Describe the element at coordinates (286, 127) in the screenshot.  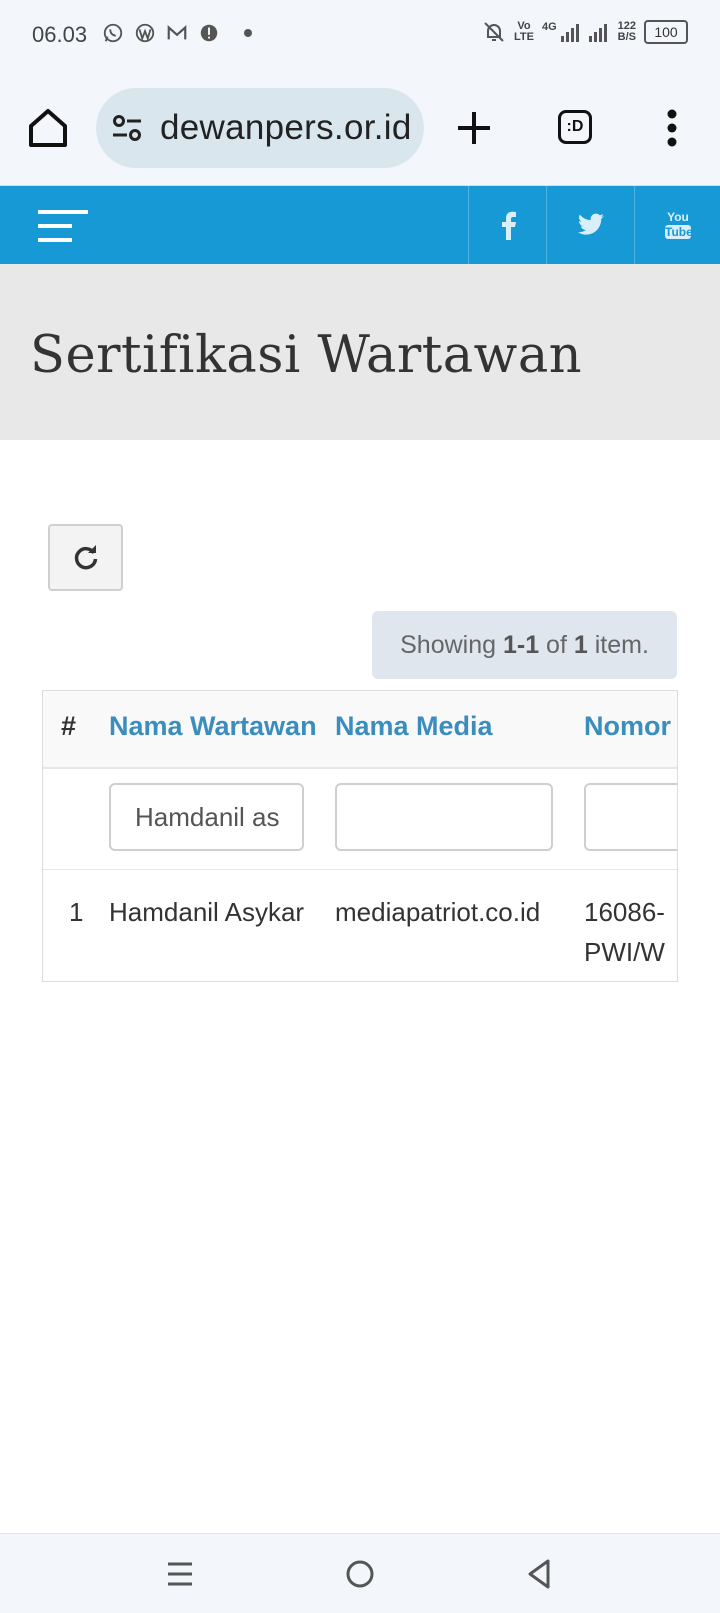
I see `url-text: dewanpers.or.id` at that location.